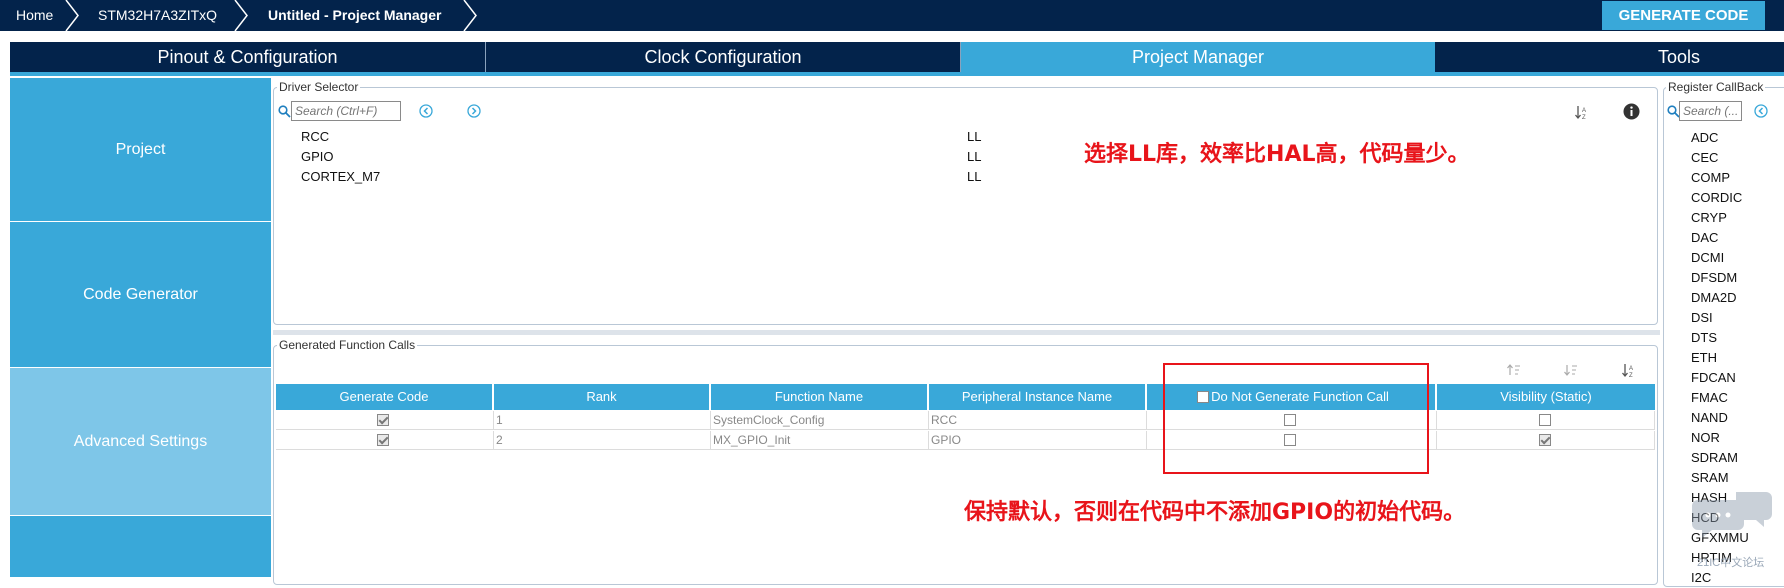 This screenshot has height=588, width=1784. Describe the element at coordinates (1720, 418) in the screenshot. I see `list-item: NAND` at that location.